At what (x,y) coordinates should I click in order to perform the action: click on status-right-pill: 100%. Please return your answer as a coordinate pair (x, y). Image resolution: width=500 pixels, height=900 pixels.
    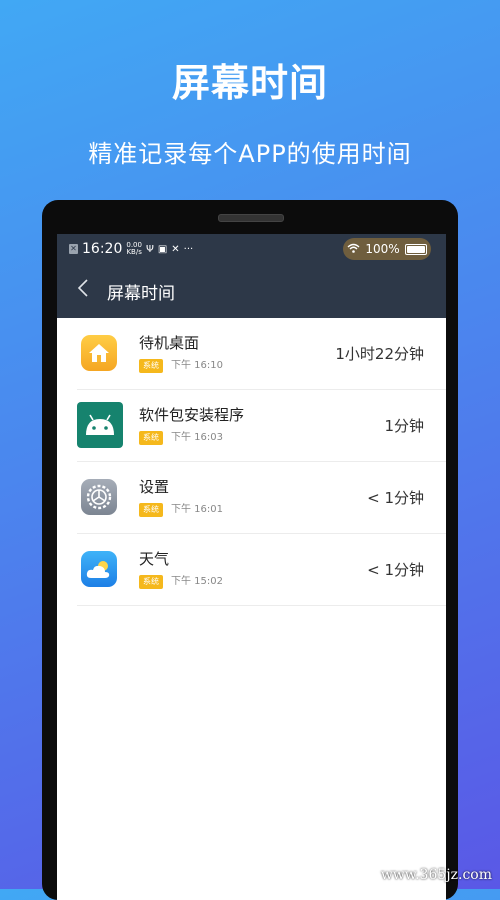
    Looking at the image, I should click on (387, 249).